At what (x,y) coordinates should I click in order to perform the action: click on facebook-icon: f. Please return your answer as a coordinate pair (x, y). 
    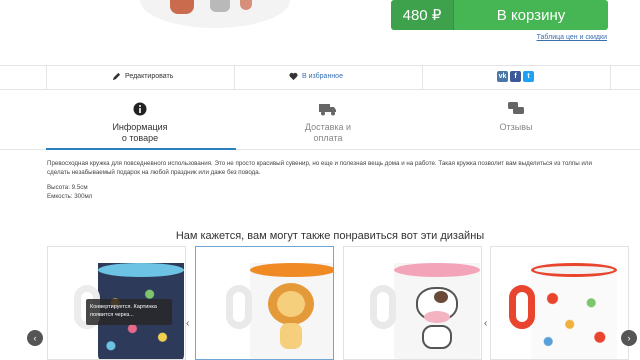
    Looking at the image, I should click on (515, 76).